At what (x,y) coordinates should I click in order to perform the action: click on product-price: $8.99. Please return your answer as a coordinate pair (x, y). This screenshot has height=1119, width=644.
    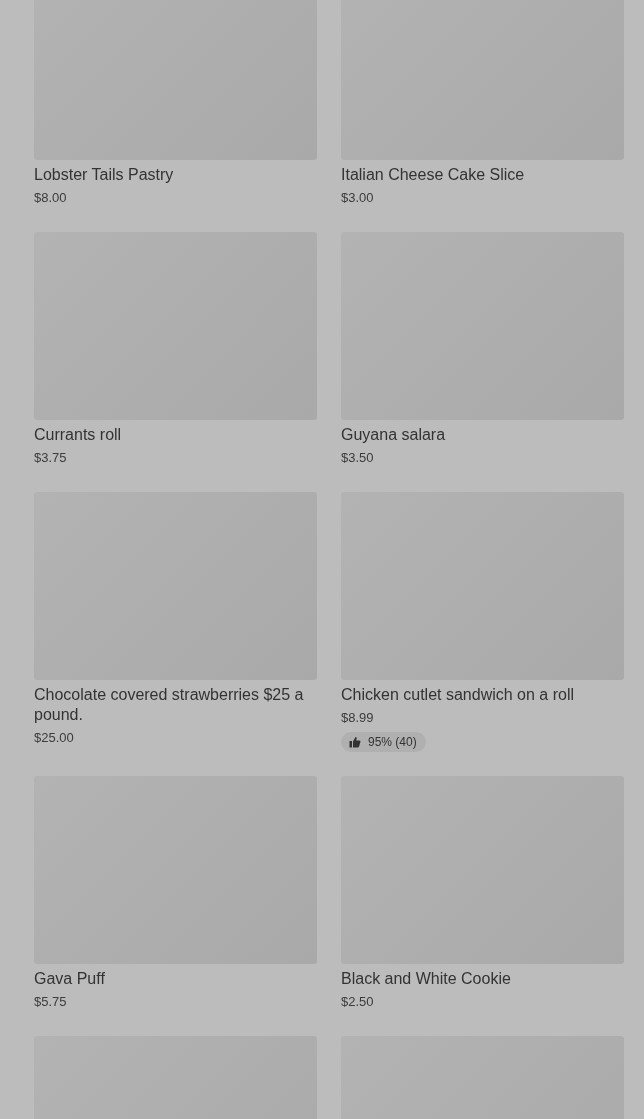
    Looking at the image, I should click on (358, 718).